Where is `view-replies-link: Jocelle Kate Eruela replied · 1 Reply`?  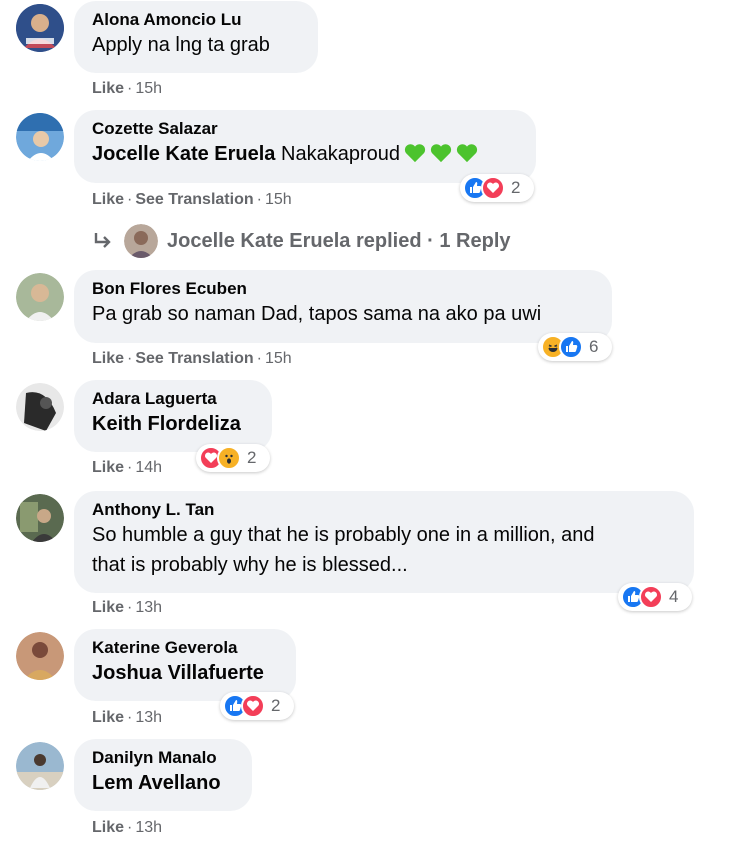 view-replies-link: Jocelle Kate Eruela replied · 1 Reply is located at coordinates (301, 241).